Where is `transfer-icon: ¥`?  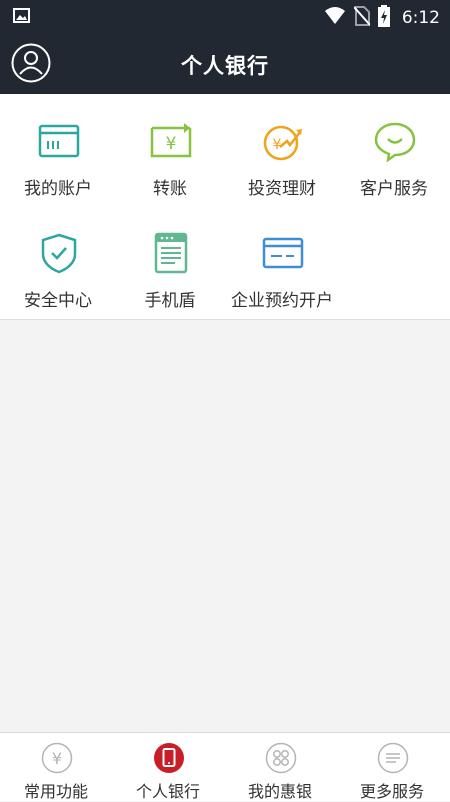 transfer-icon: ¥ is located at coordinates (171, 141).